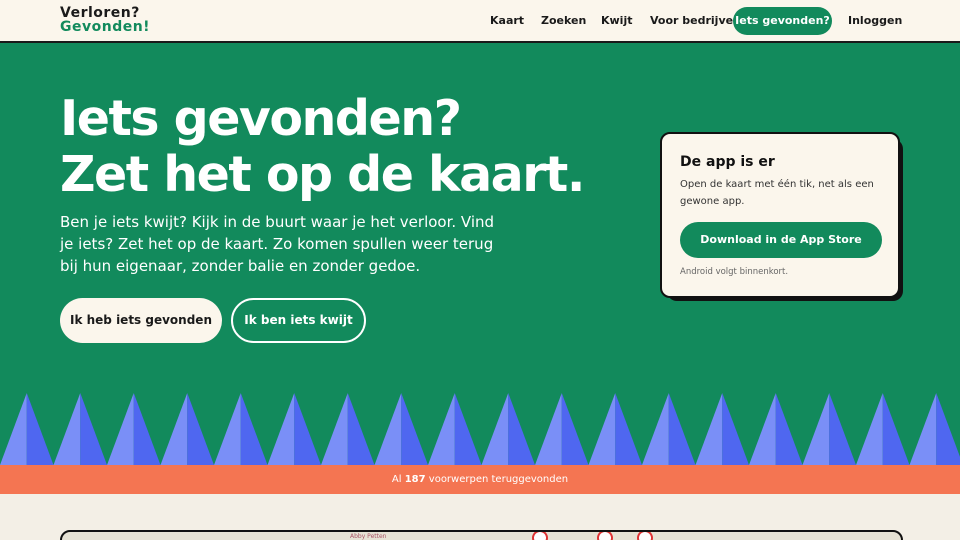  What do you see at coordinates (563, 20) in the screenshot?
I see `nav-link-search: Zoeken` at bounding box center [563, 20].